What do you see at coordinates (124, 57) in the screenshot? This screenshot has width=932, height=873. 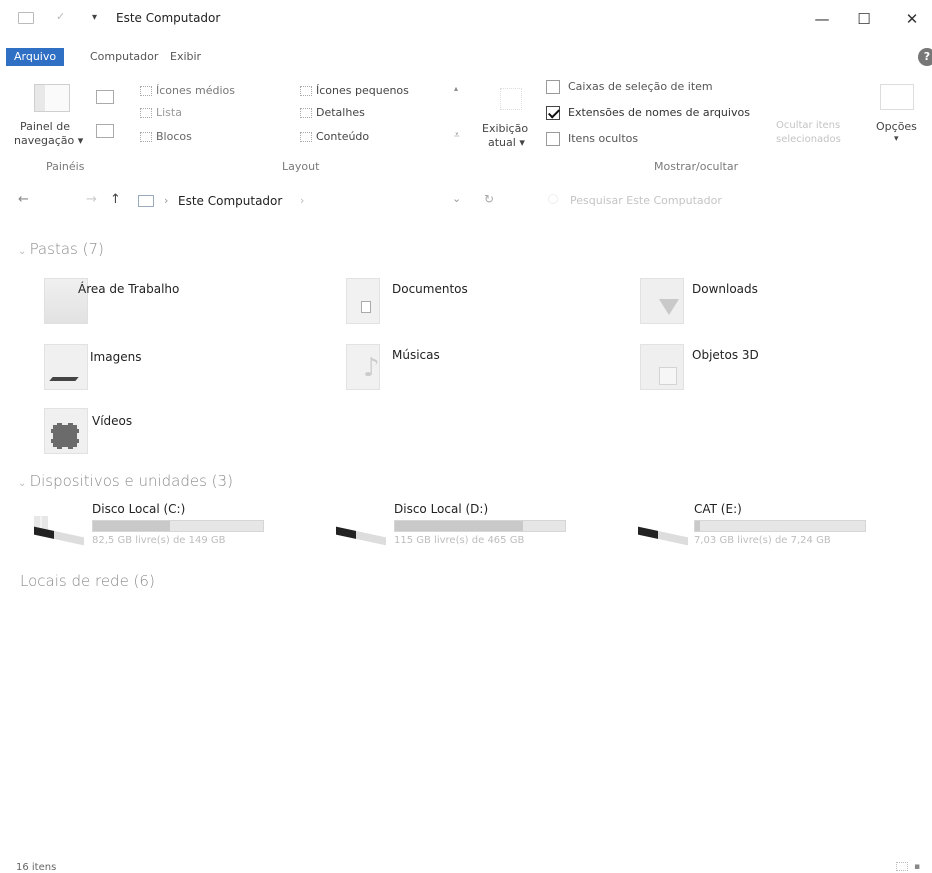 I see `tab-computador: Computador` at bounding box center [124, 57].